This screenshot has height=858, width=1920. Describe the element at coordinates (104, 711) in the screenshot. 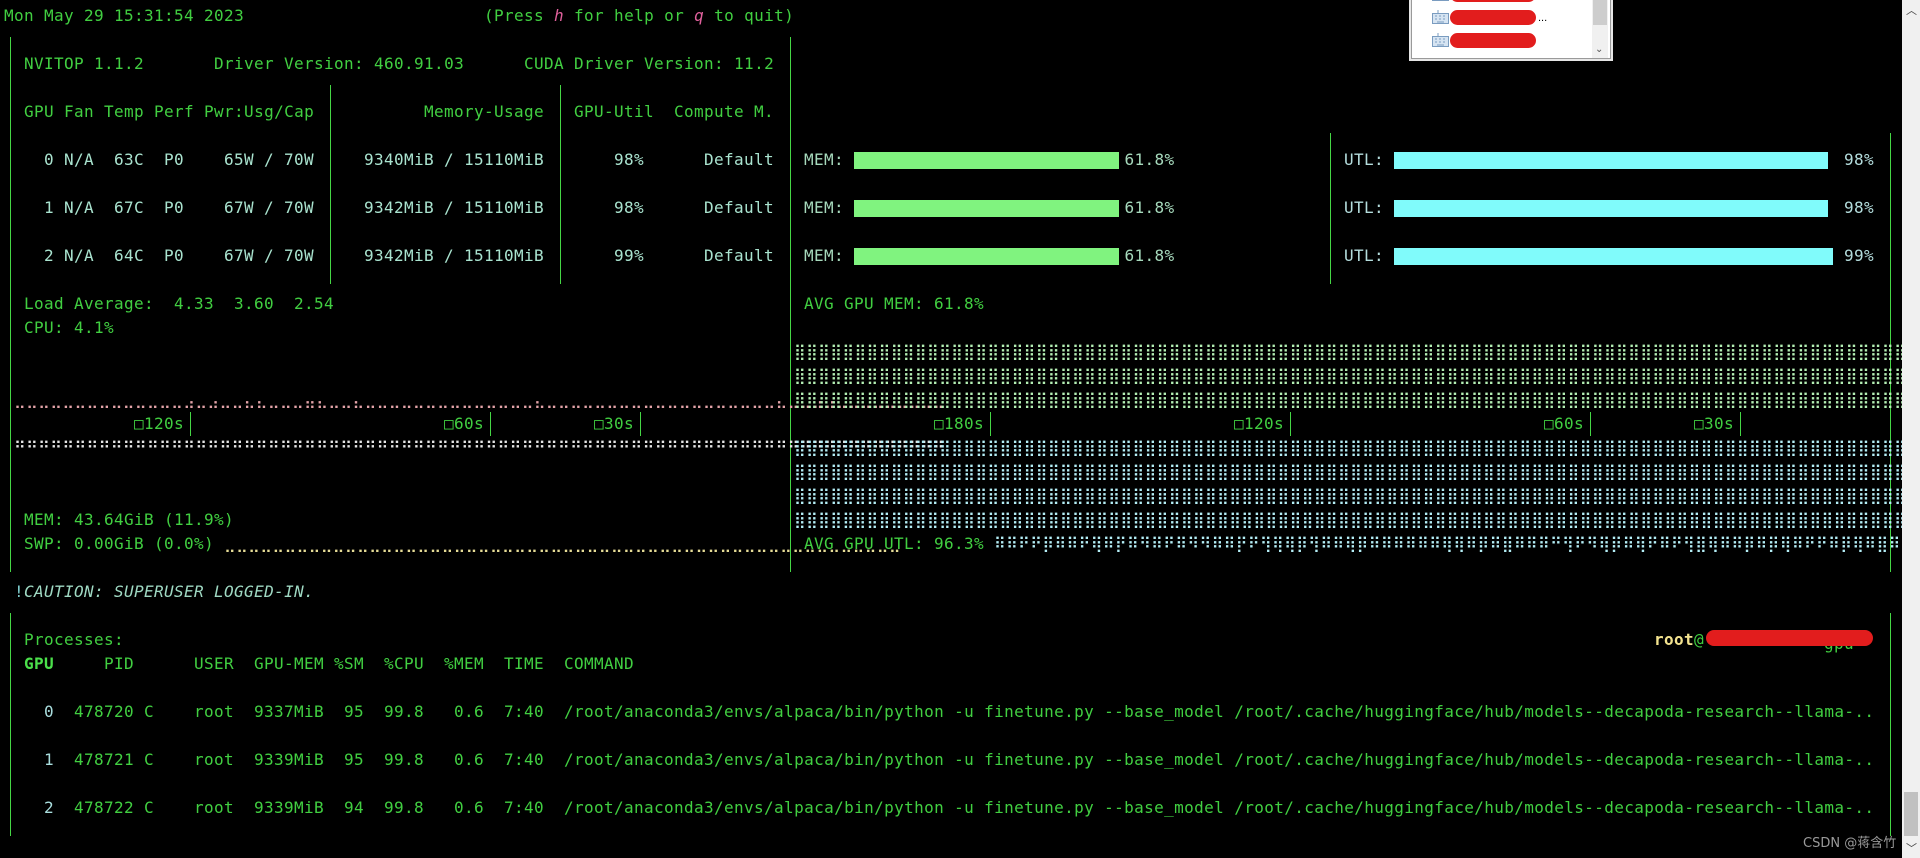

I see `process-pid: 478720` at that location.